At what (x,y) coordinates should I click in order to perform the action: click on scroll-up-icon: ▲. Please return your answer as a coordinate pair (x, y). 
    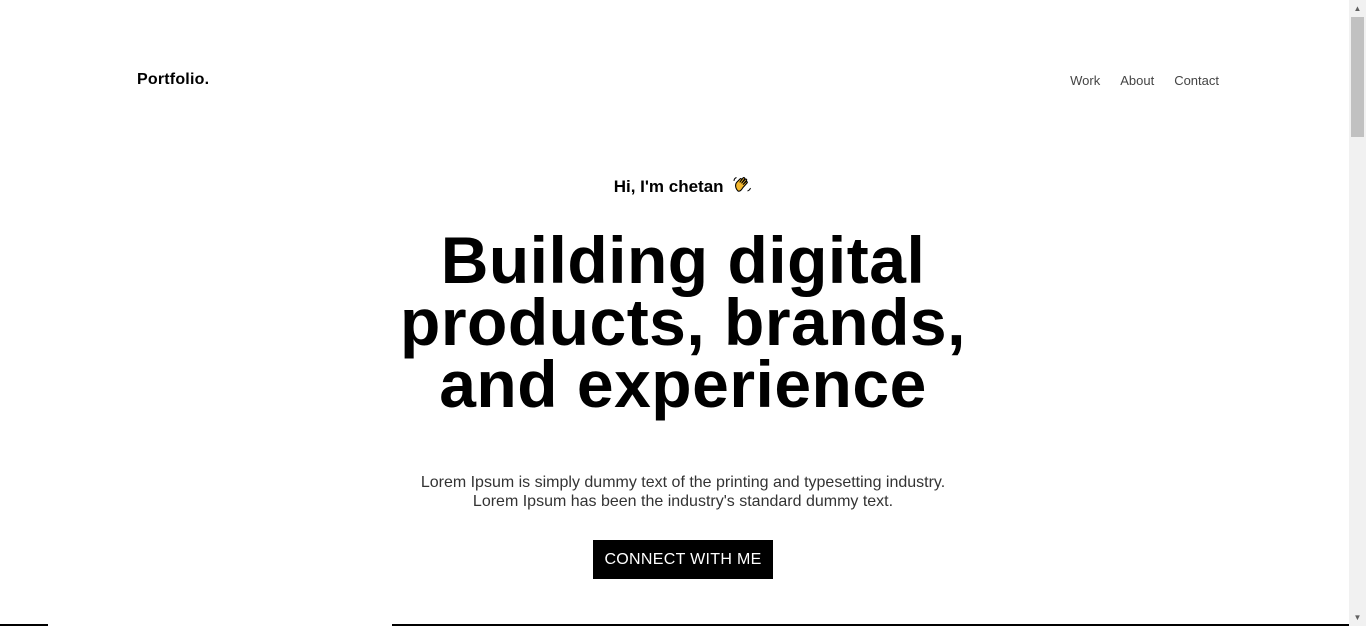
    Looking at the image, I should click on (1357, 8).